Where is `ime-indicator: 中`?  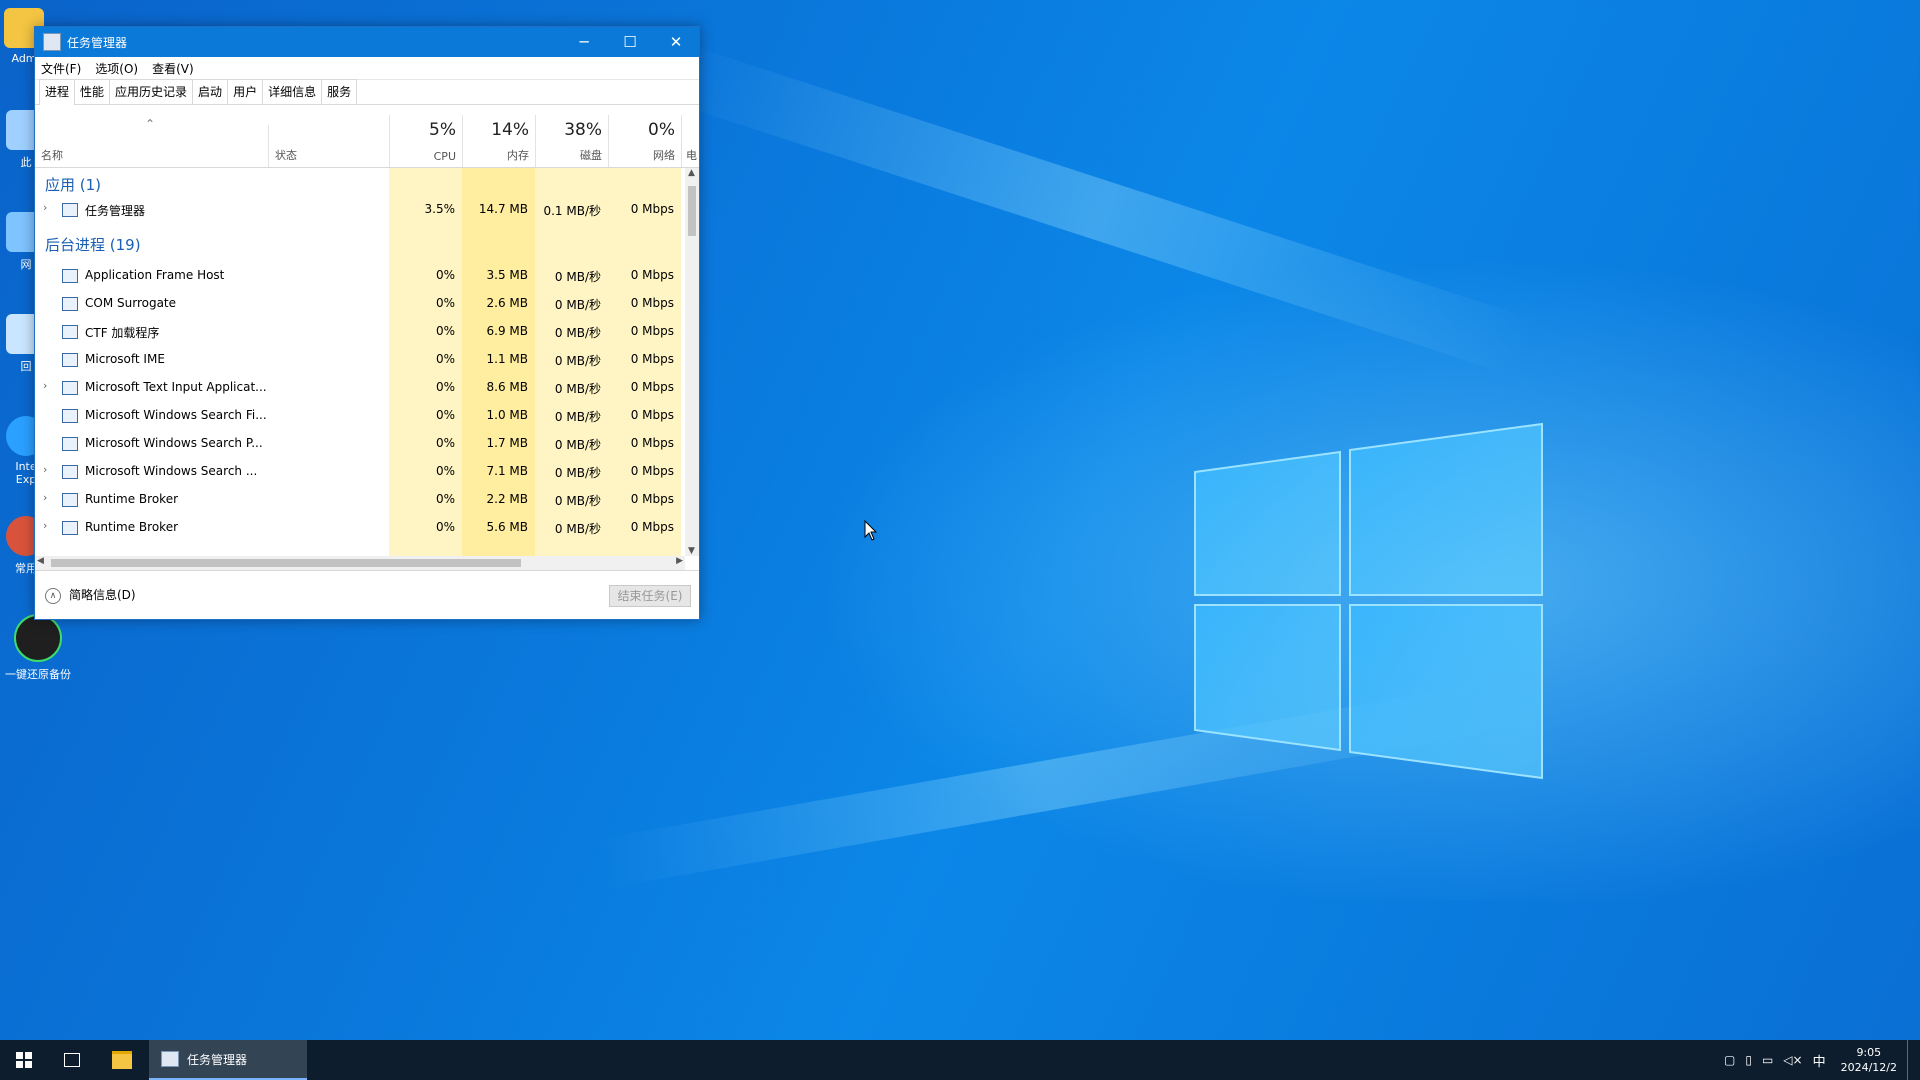 ime-indicator: 中 is located at coordinates (1819, 1060).